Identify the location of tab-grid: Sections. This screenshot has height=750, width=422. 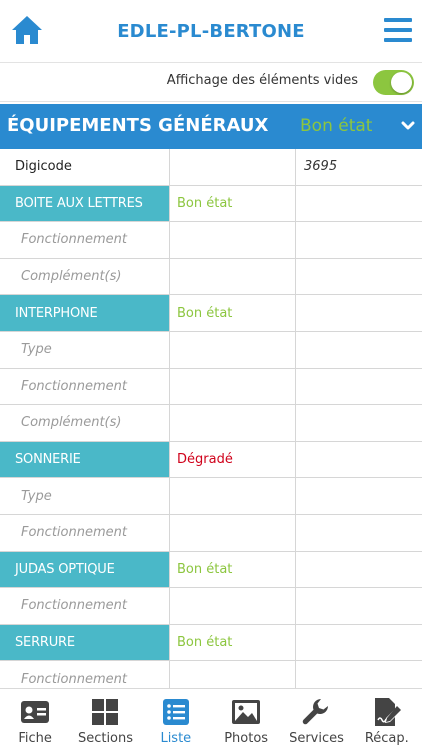
(105, 719).